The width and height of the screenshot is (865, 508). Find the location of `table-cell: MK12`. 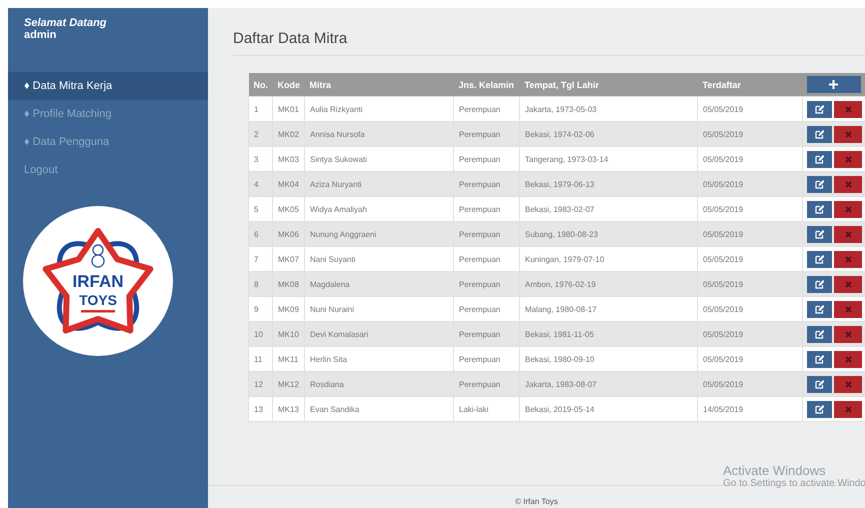

table-cell: MK12 is located at coordinates (288, 384).